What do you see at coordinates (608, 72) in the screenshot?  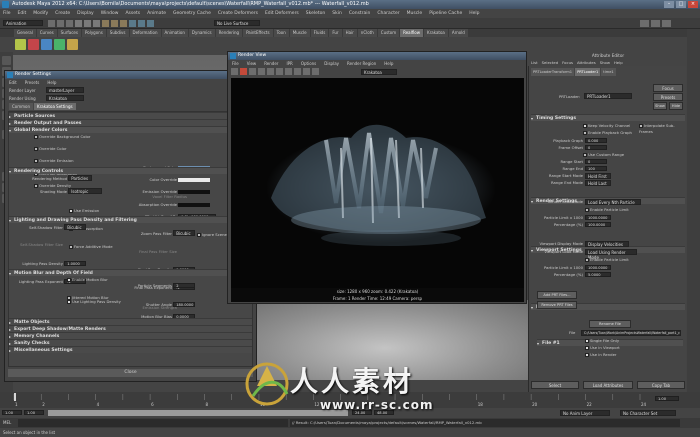 I see `tab-time1: time1` at bounding box center [608, 72].